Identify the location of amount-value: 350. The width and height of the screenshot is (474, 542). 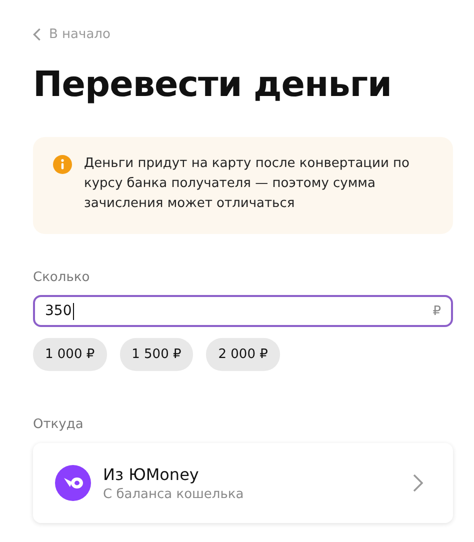
(58, 311).